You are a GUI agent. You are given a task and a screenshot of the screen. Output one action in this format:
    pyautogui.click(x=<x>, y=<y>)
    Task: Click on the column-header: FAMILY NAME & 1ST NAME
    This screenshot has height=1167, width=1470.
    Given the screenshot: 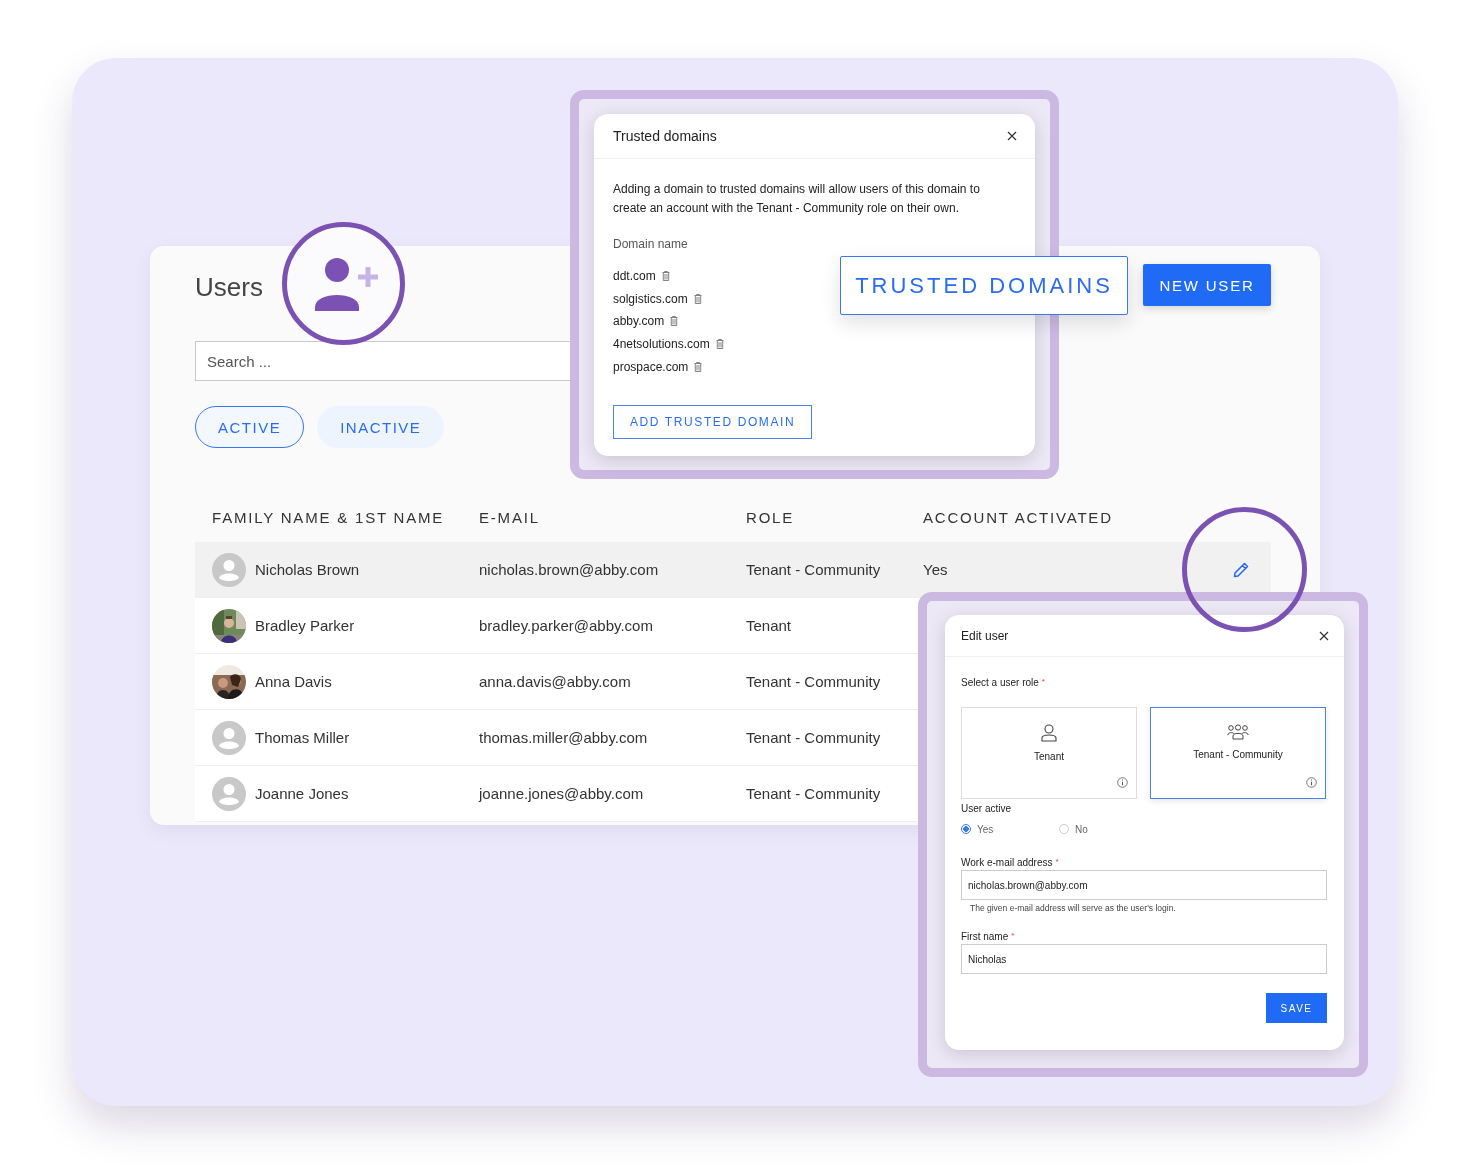 What is the action you would take?
    pyautogui.click(x=328, y=517)
    